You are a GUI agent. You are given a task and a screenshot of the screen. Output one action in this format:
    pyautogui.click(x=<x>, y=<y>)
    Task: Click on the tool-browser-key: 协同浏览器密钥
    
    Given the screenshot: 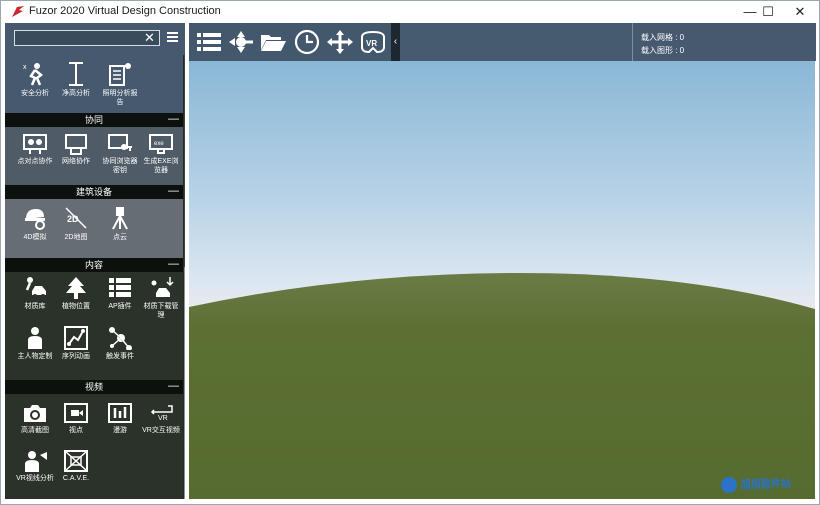 What is the action you would take?
    pyautogui.click(x=120, y=154)
    